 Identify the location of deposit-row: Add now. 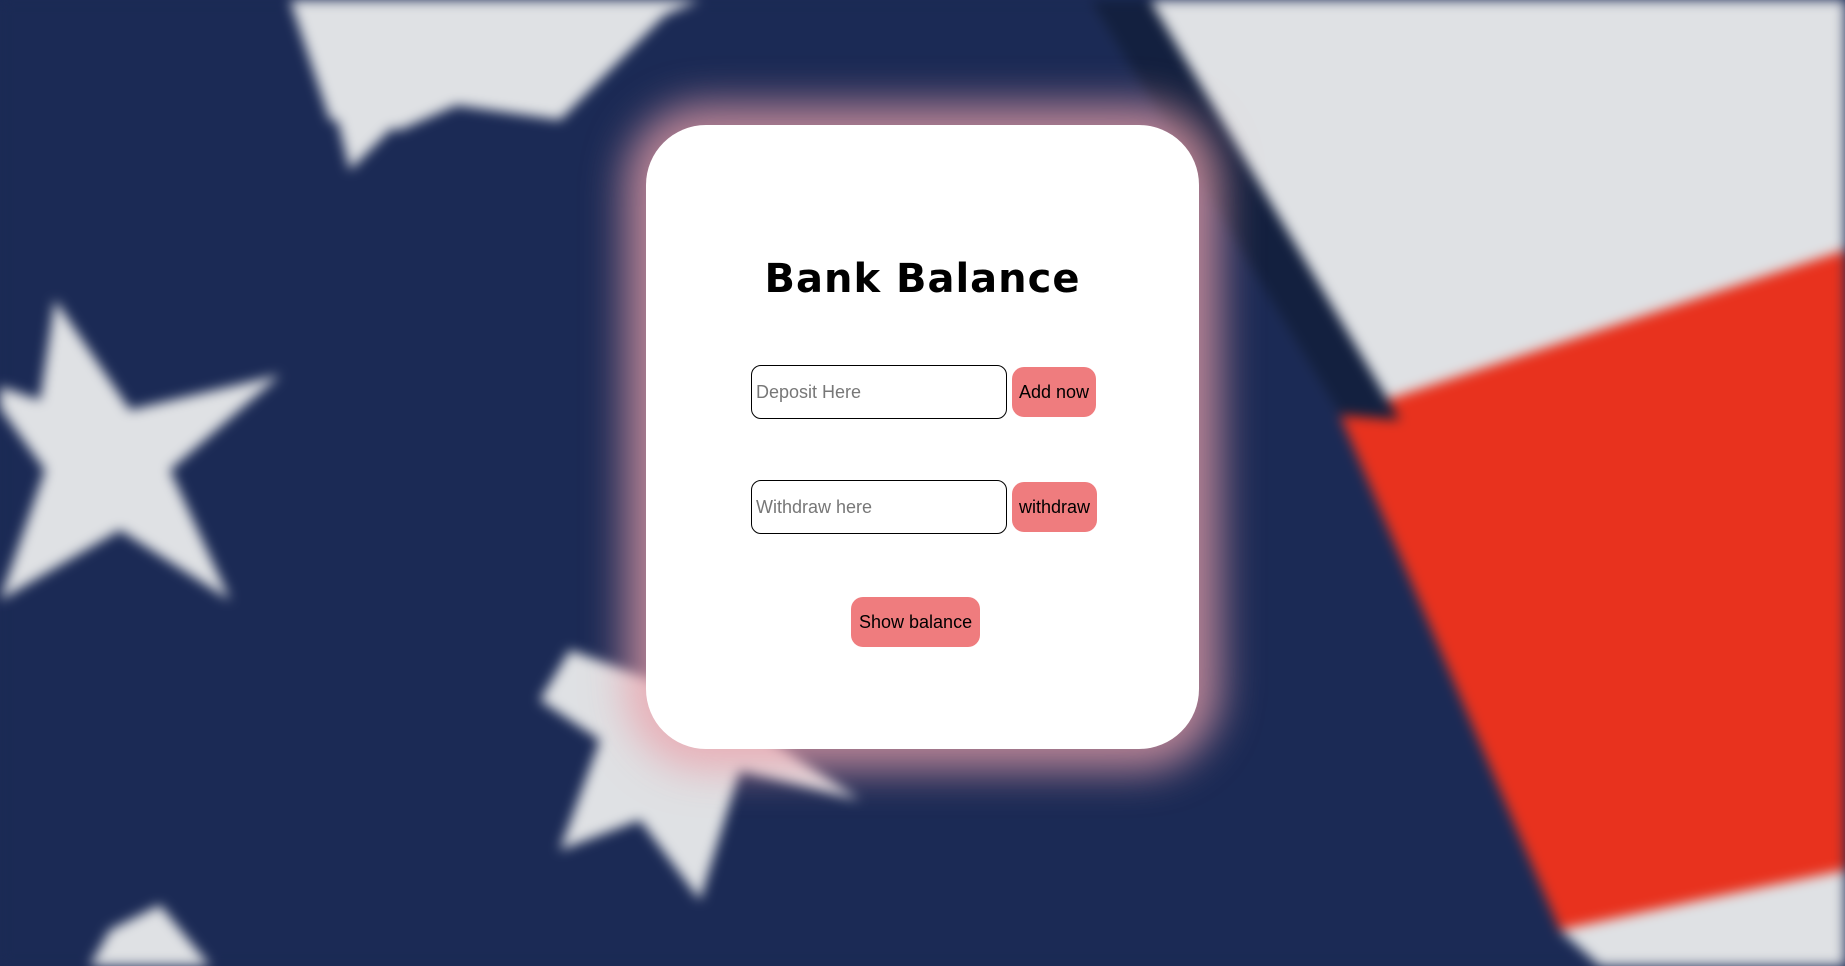
(924, 392).